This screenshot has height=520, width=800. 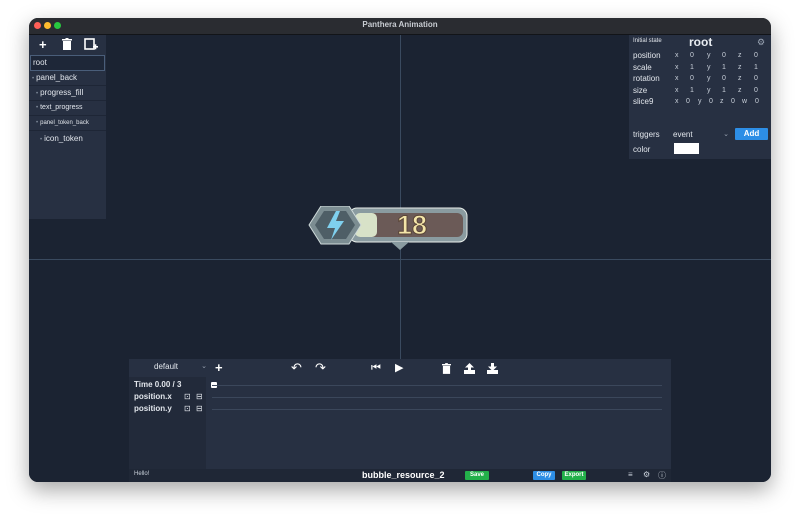 I want to click on position-x-label: x, so click(x=677, y=55).